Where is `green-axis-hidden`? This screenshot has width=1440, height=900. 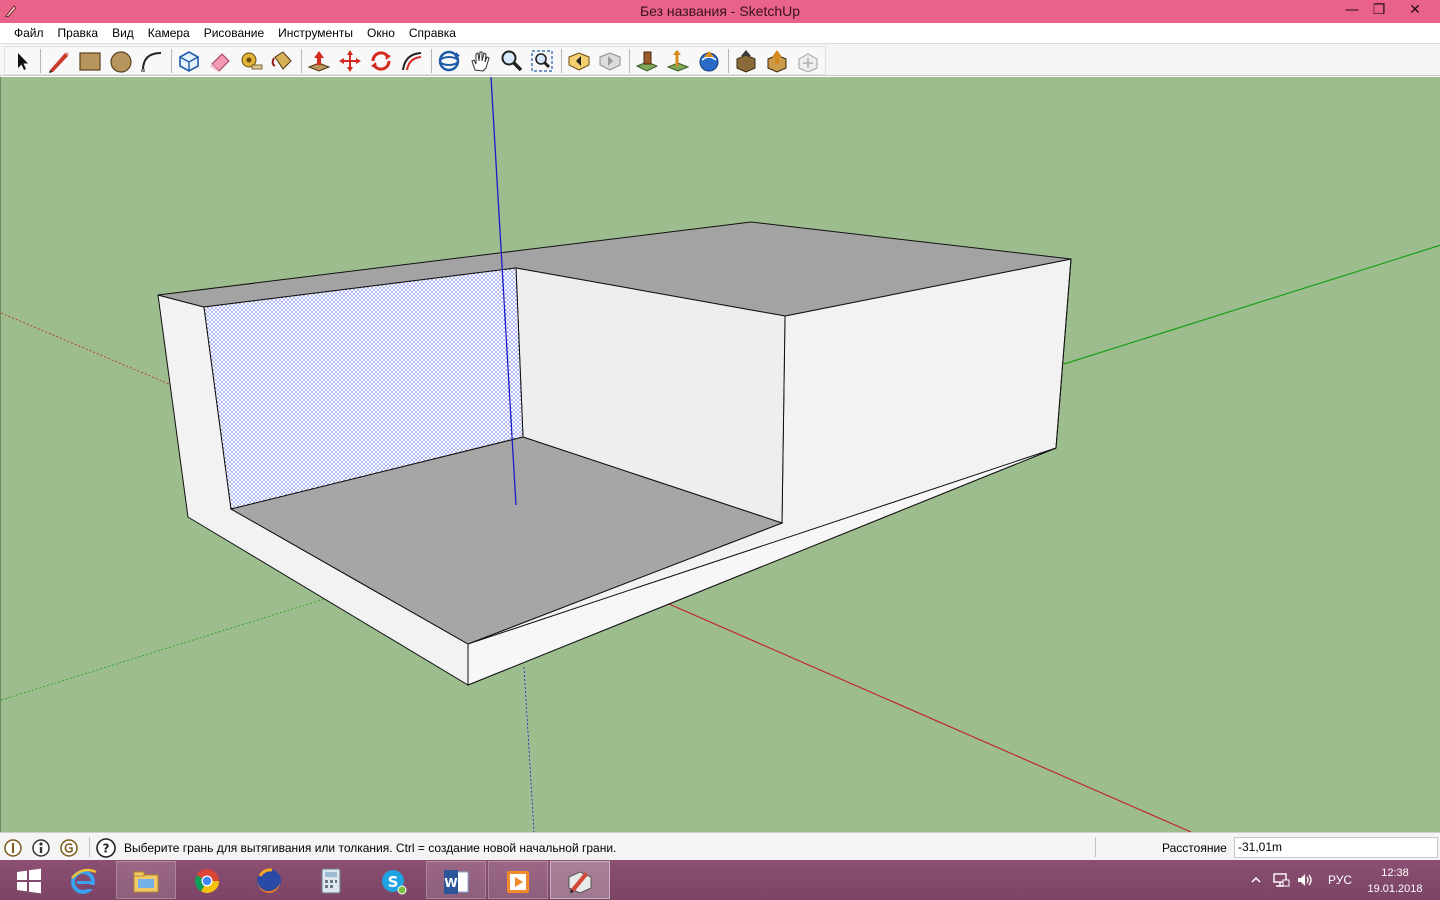
green-axis-hidden is located at coordinates (166, 648).